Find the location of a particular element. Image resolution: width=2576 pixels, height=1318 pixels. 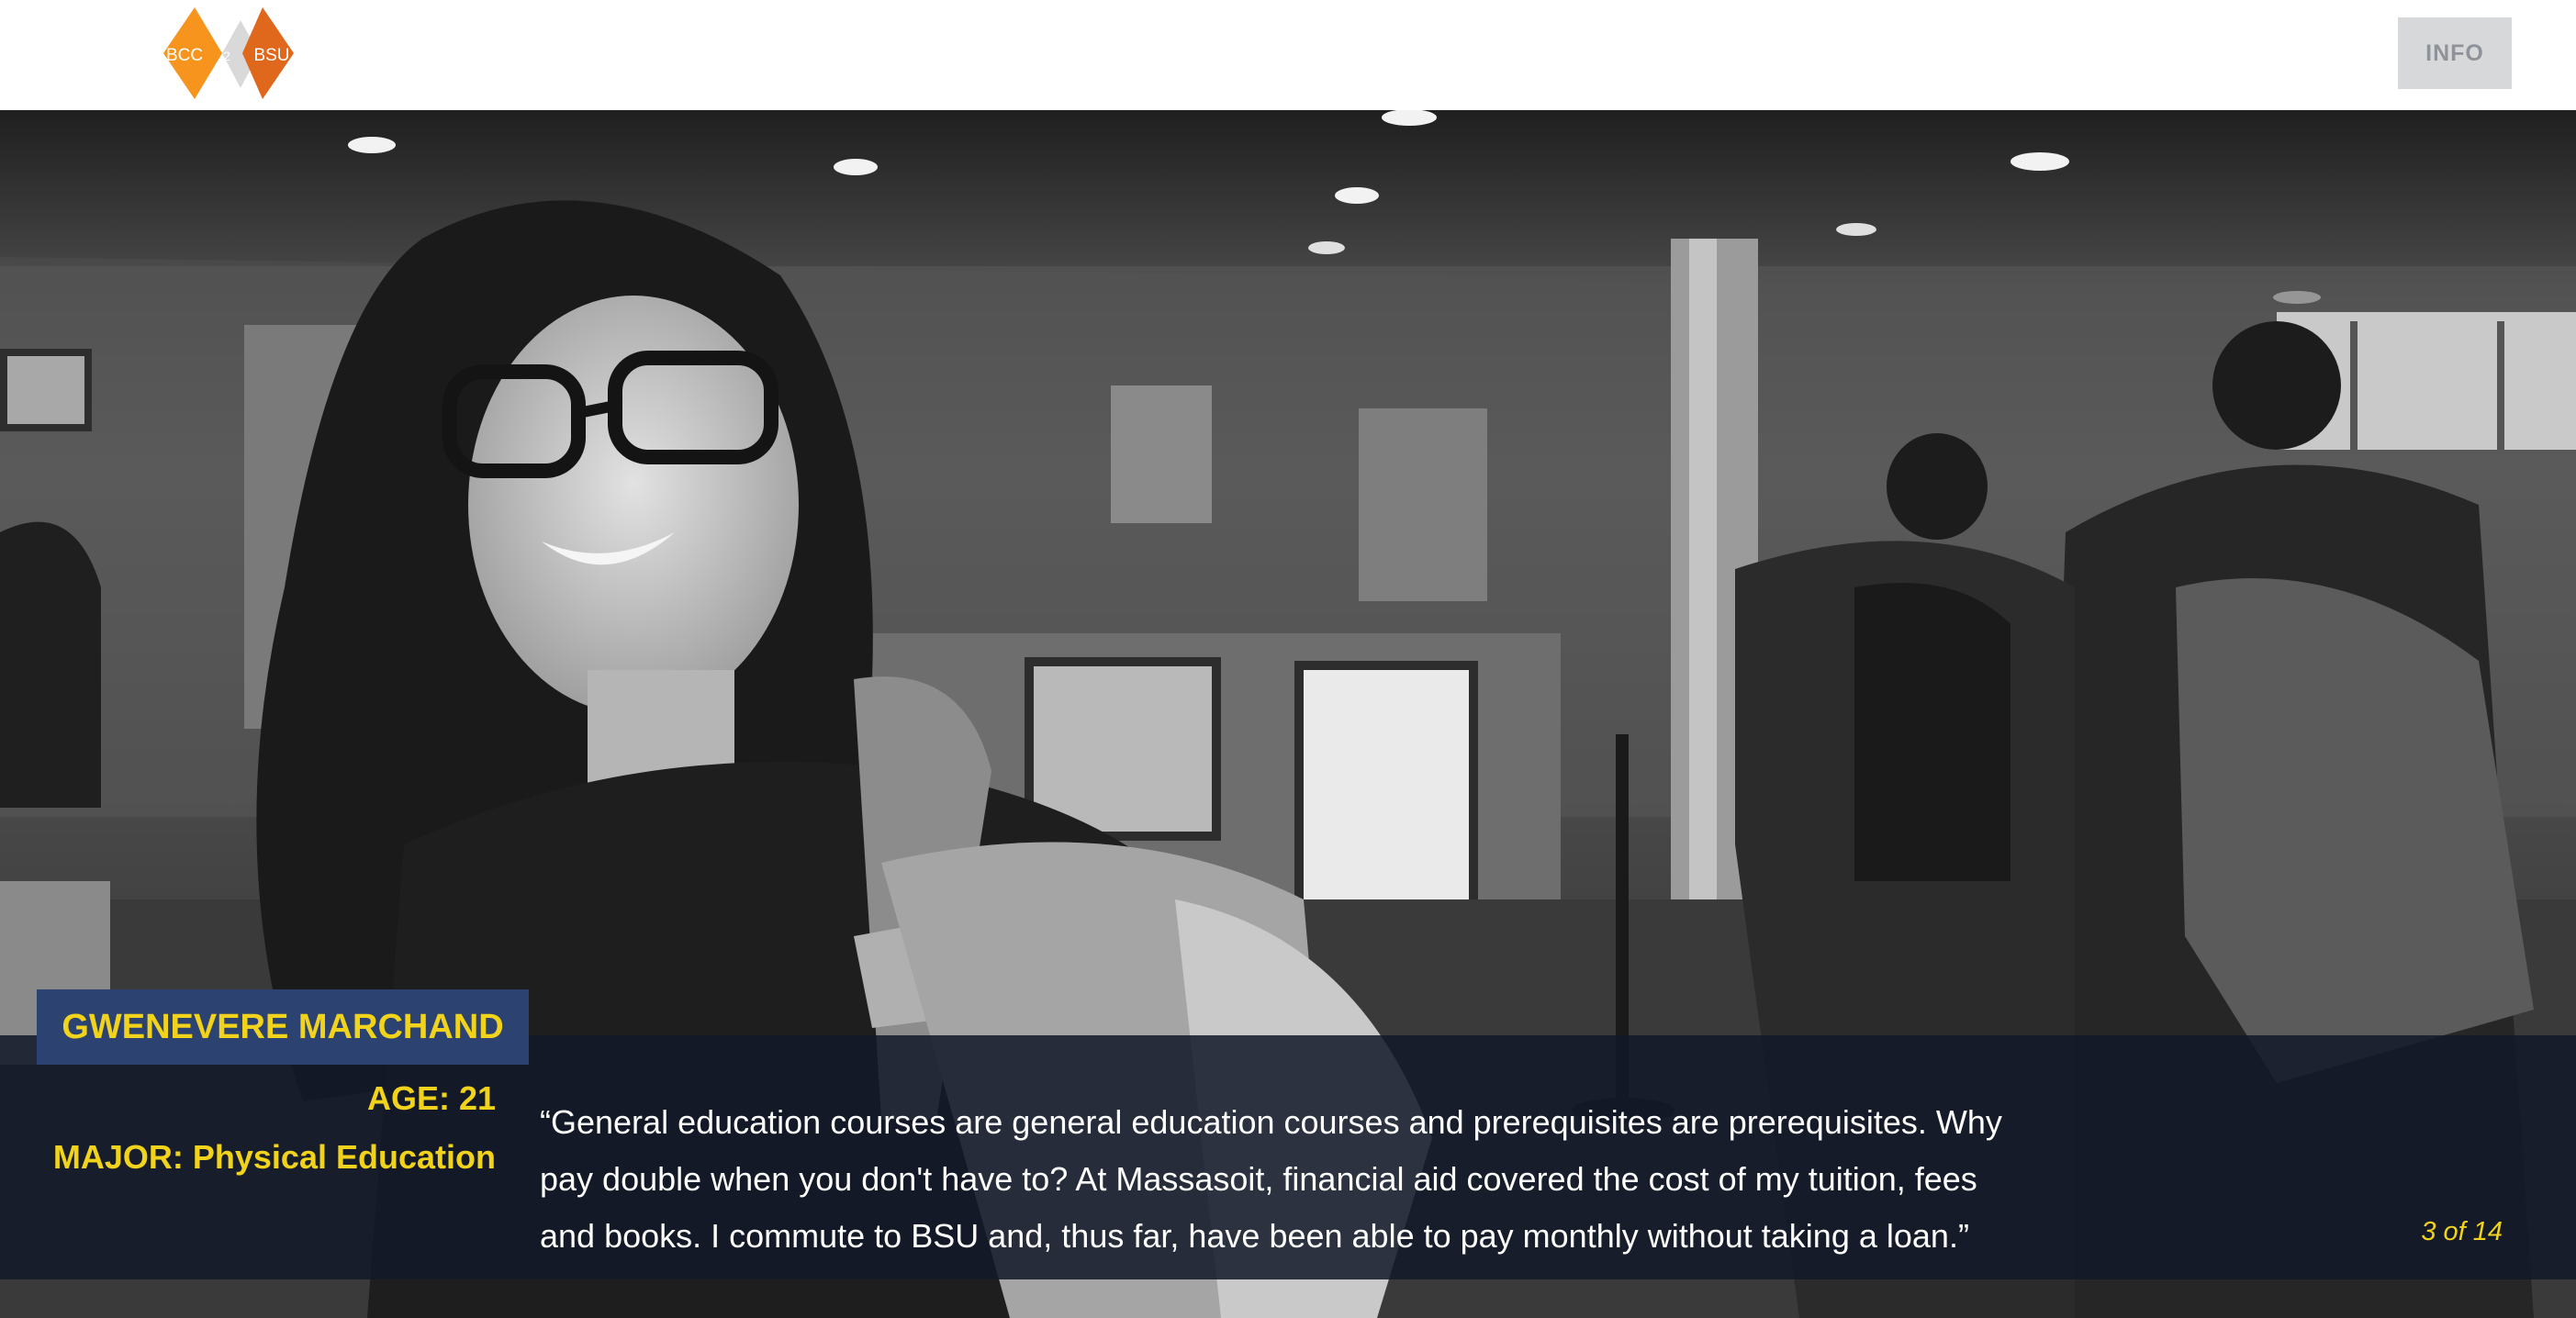

student-name: GWENEVERE MARCHAND is located at coordinates (283, 1027).